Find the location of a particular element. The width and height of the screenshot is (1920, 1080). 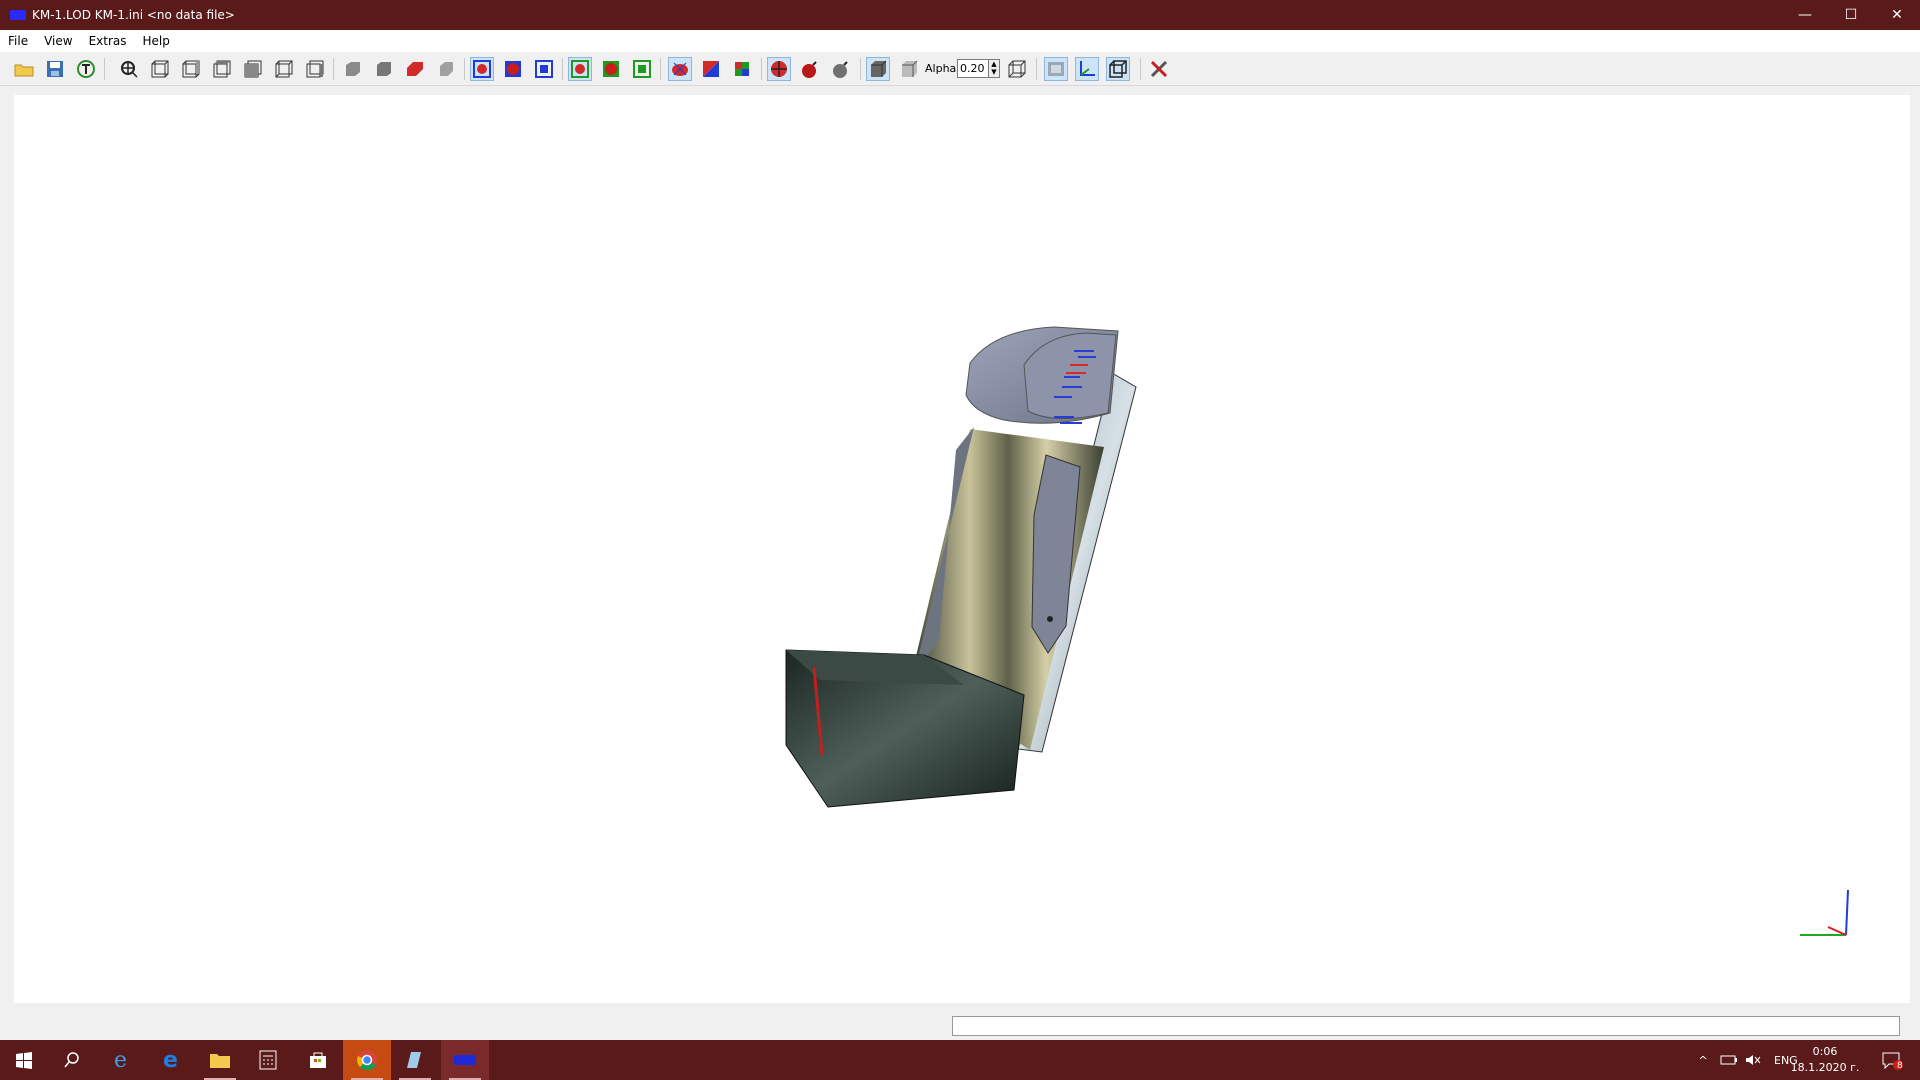

bomb-icon is located at coordinates (810, 69).